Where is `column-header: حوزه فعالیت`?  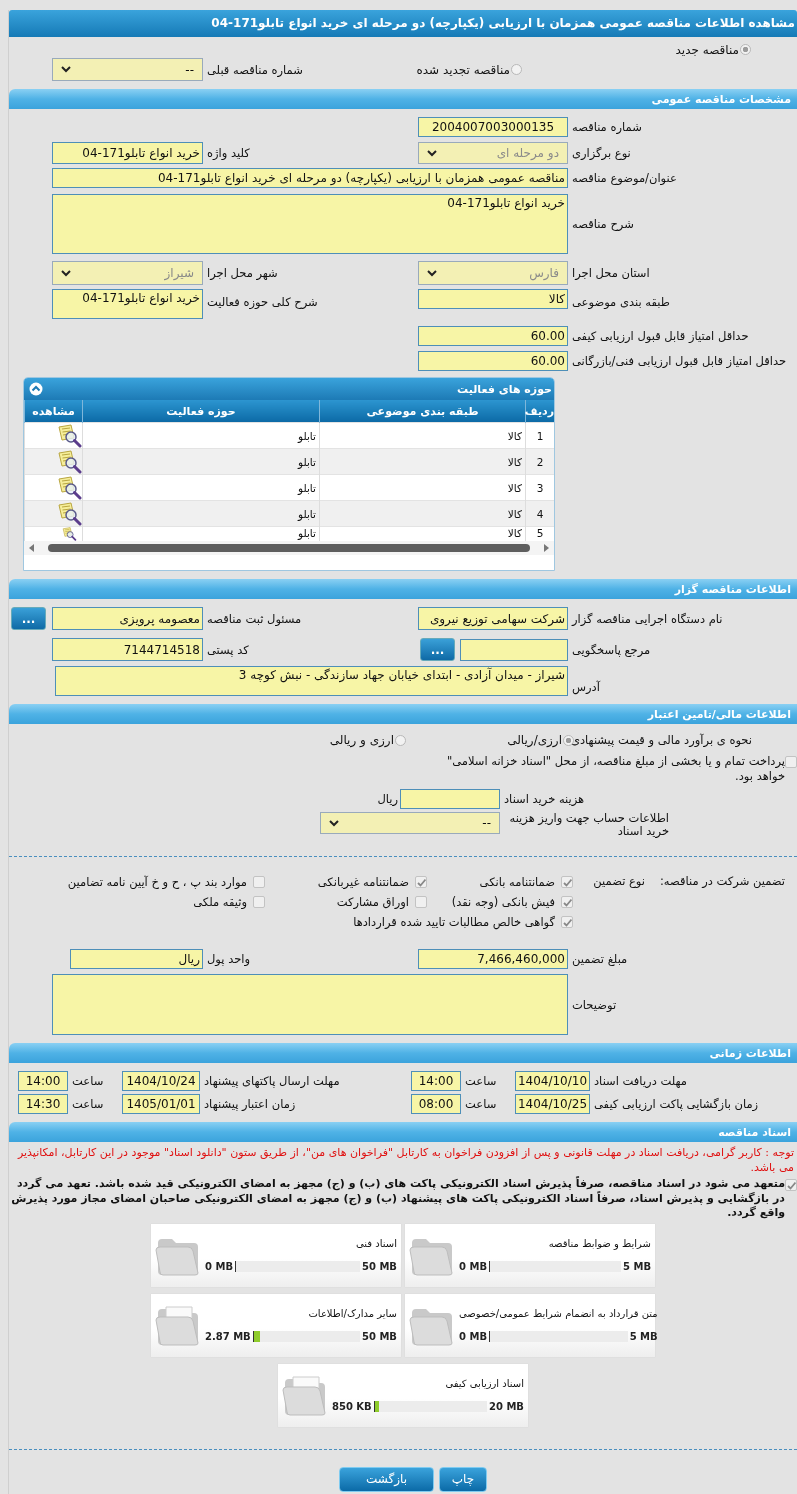 column-header: حوزه فعالیت is located at coordinates (201, 411).